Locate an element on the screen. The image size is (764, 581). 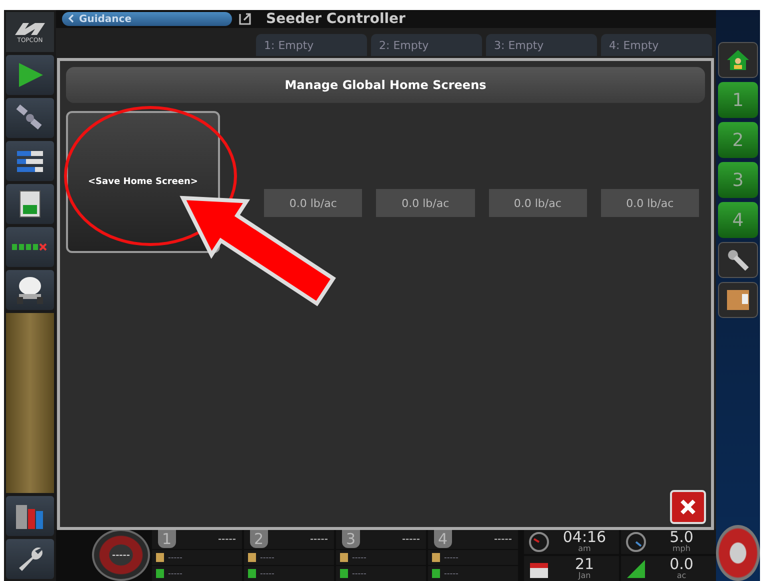
tools-button is located at coordinates (738, 260).